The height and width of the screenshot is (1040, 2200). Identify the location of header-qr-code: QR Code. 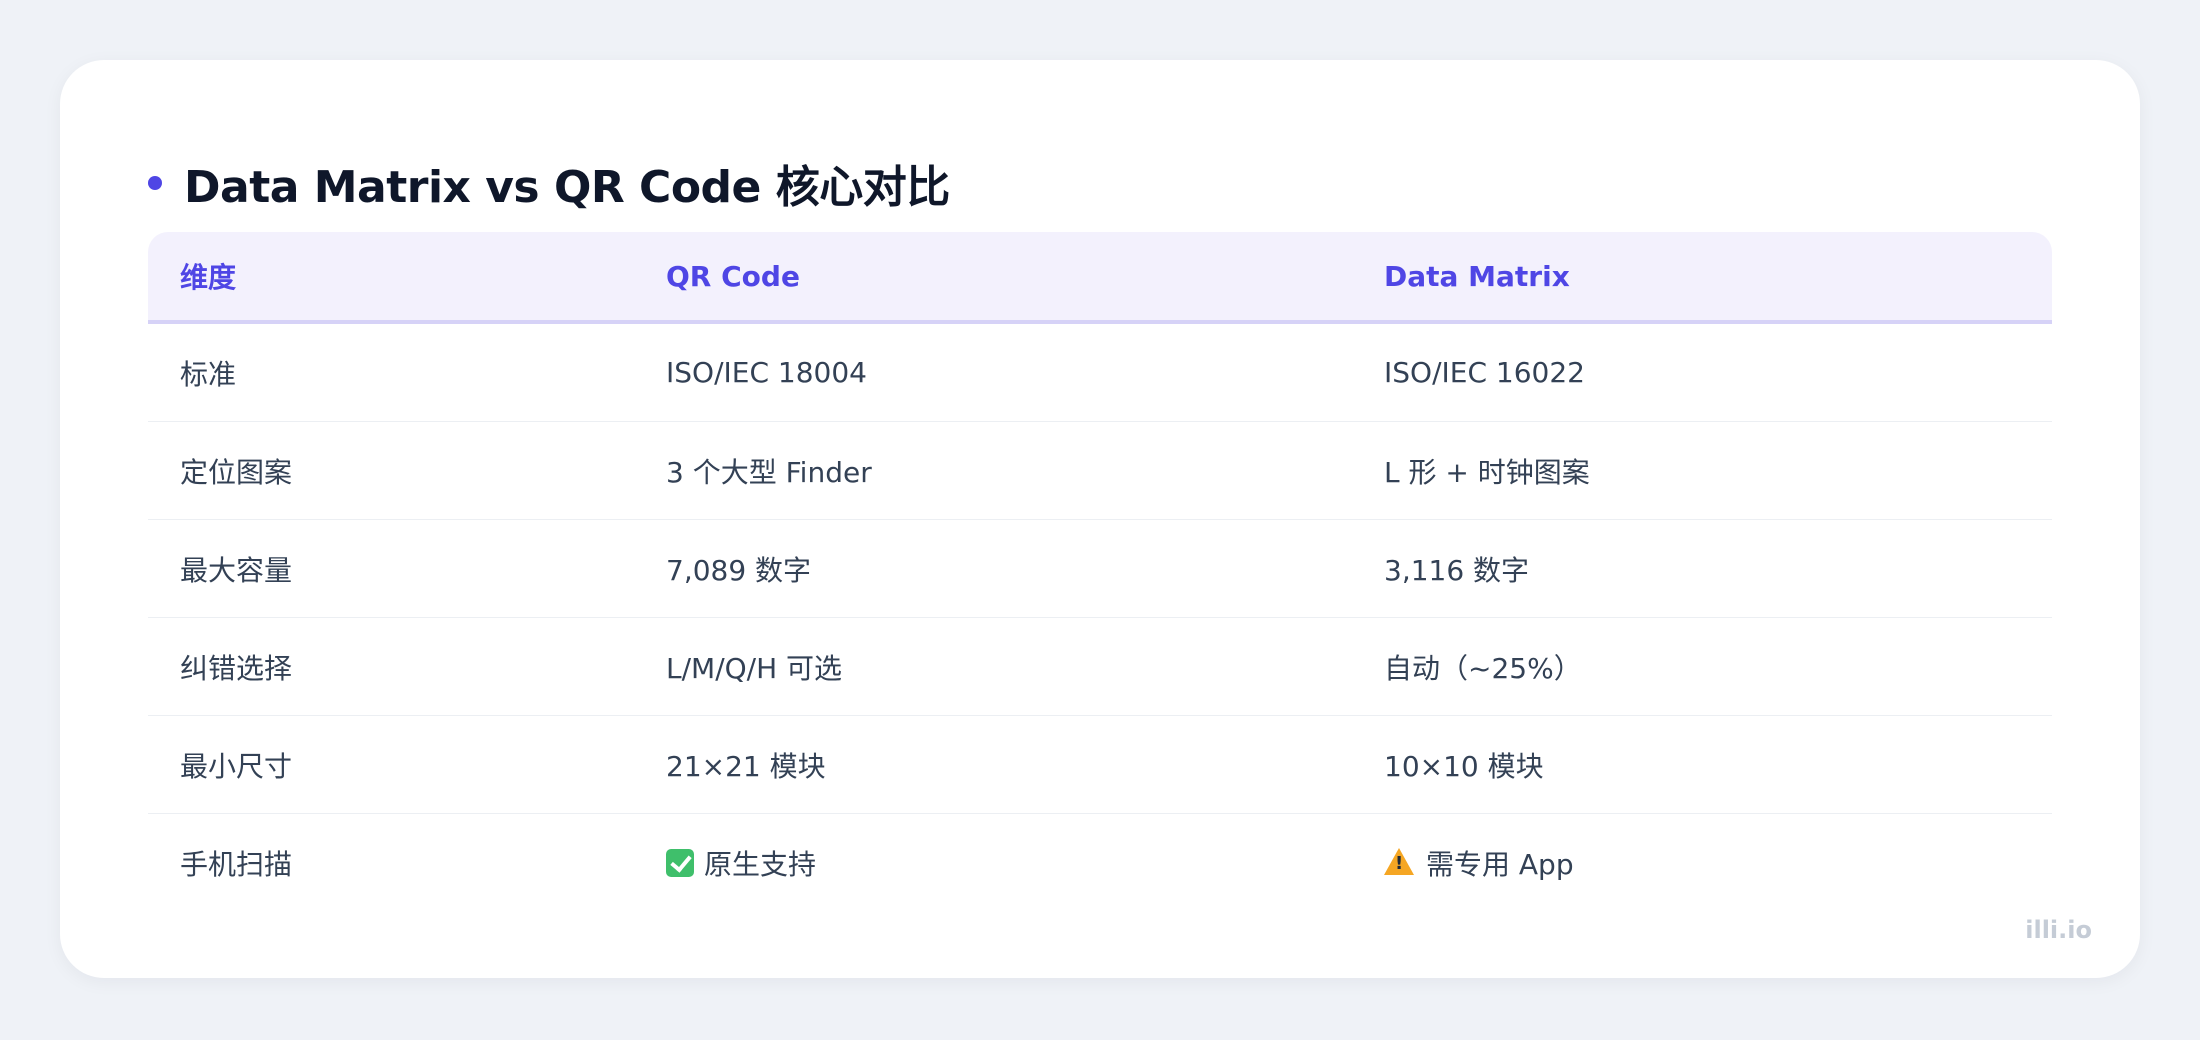
(733, 276).